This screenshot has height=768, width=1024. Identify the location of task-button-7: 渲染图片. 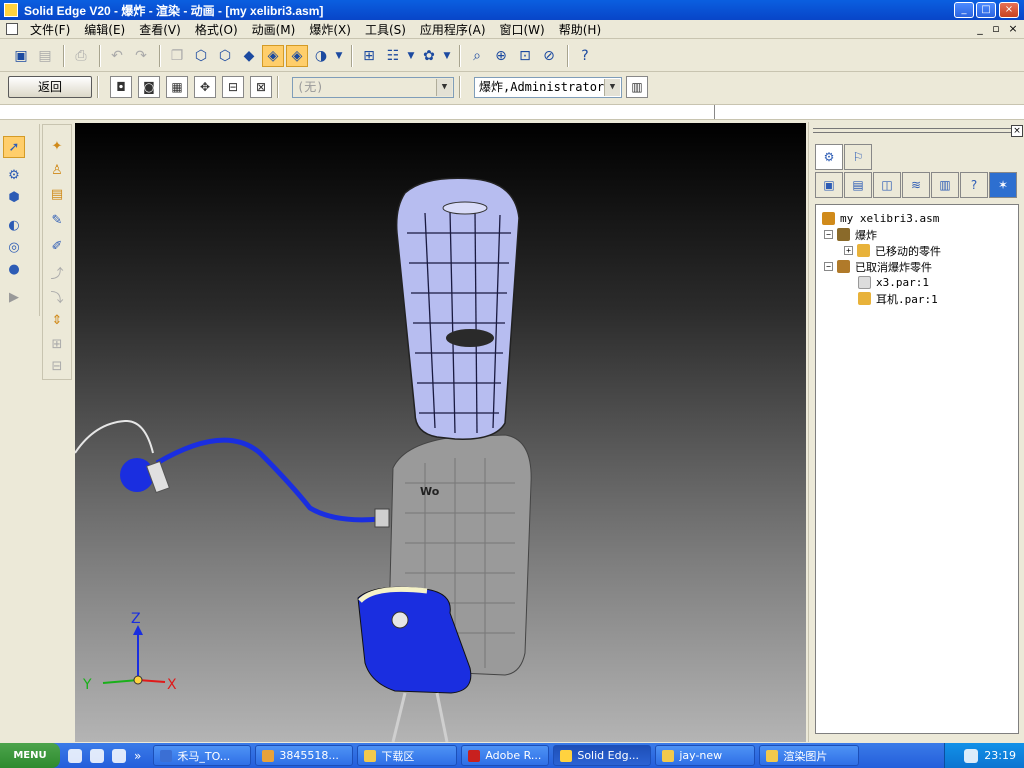
(809, 755).